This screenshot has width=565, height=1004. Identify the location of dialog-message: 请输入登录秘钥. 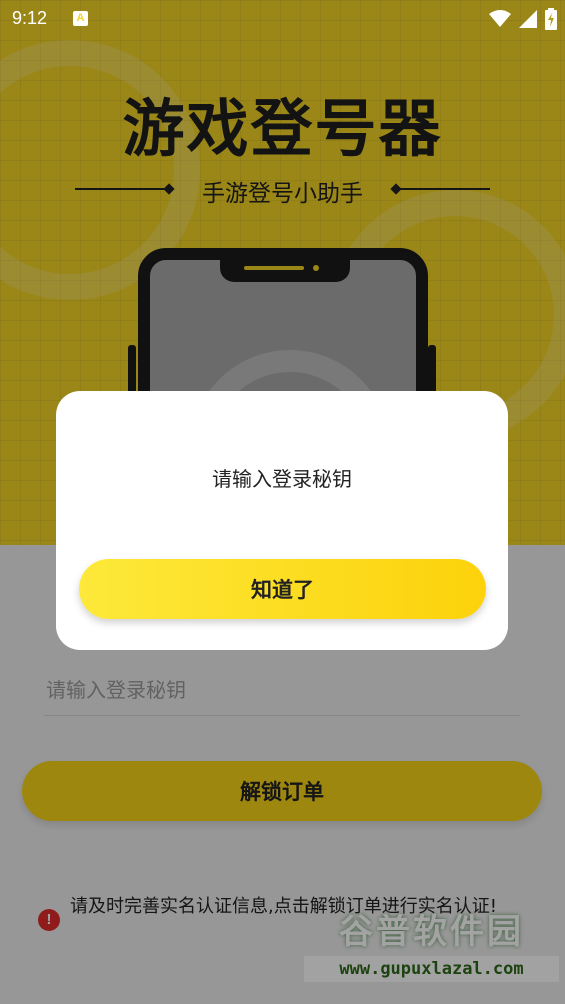
(282, 479).